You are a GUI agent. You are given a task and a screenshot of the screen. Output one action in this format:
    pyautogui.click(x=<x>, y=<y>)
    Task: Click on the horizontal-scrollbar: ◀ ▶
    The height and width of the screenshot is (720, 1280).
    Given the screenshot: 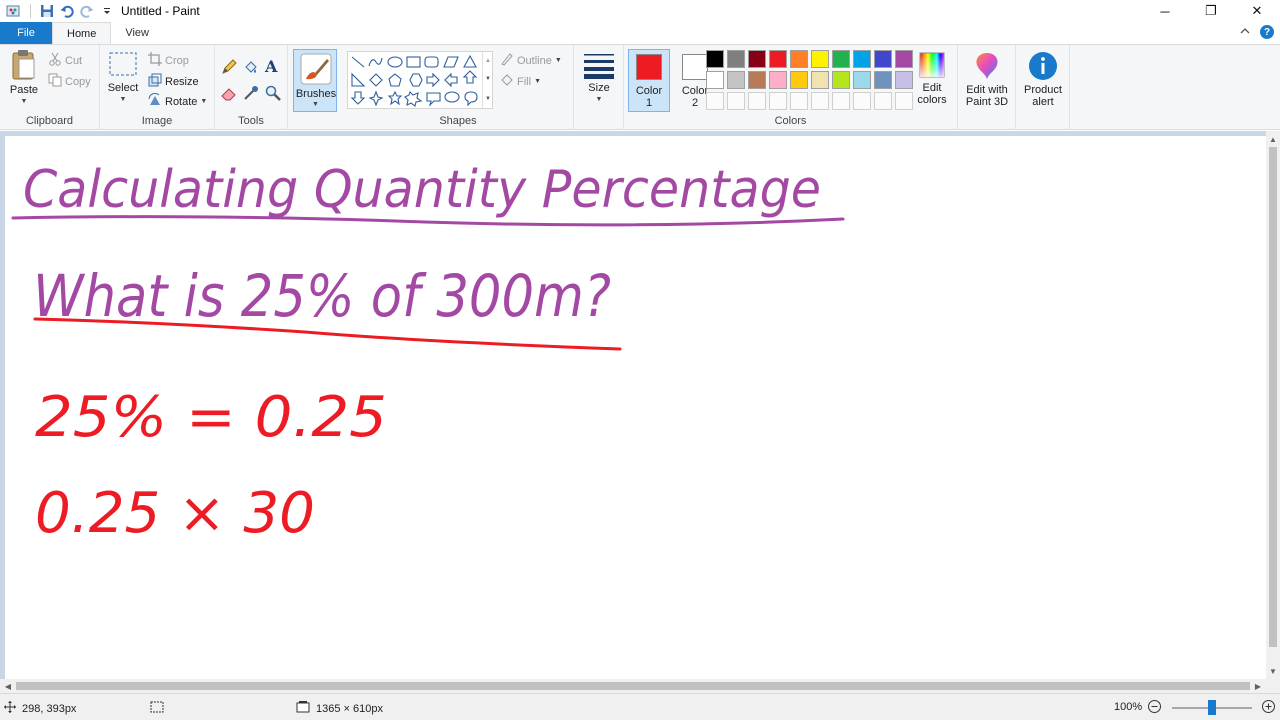 What is the action you would take?
    pyautogui.click(x=633, y=686)
    